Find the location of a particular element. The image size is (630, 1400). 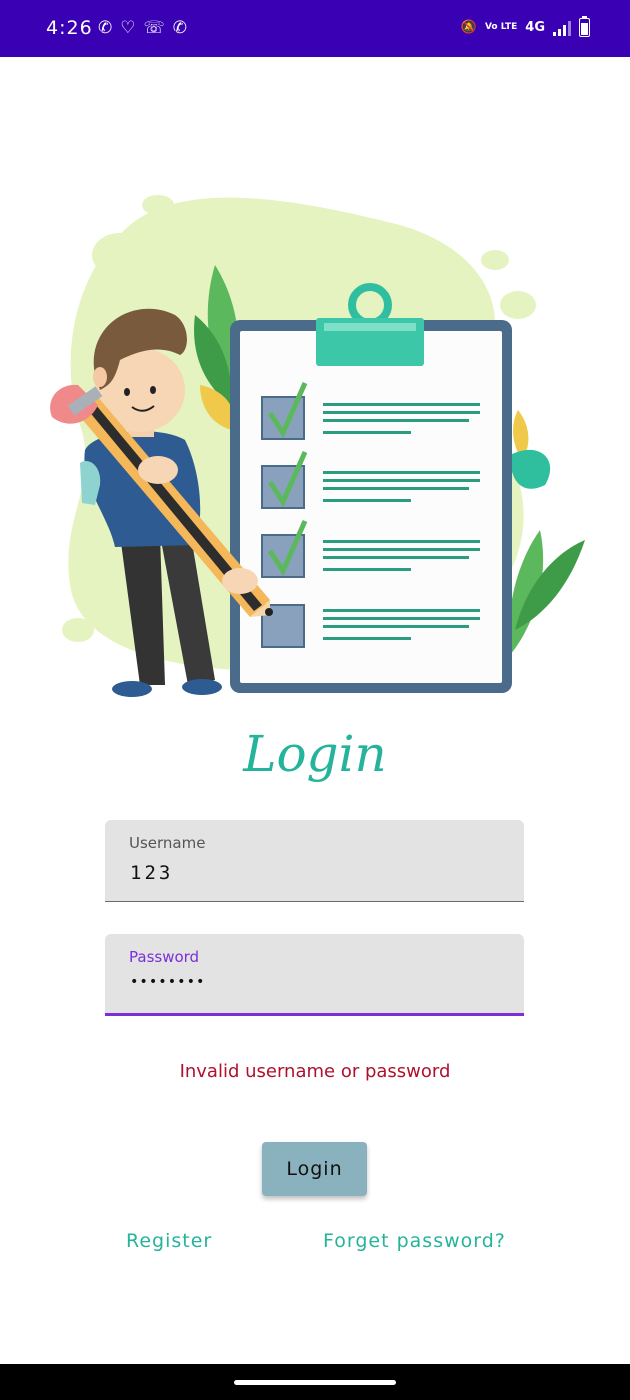

network-type: 4G is located at coordinates (535, 27).